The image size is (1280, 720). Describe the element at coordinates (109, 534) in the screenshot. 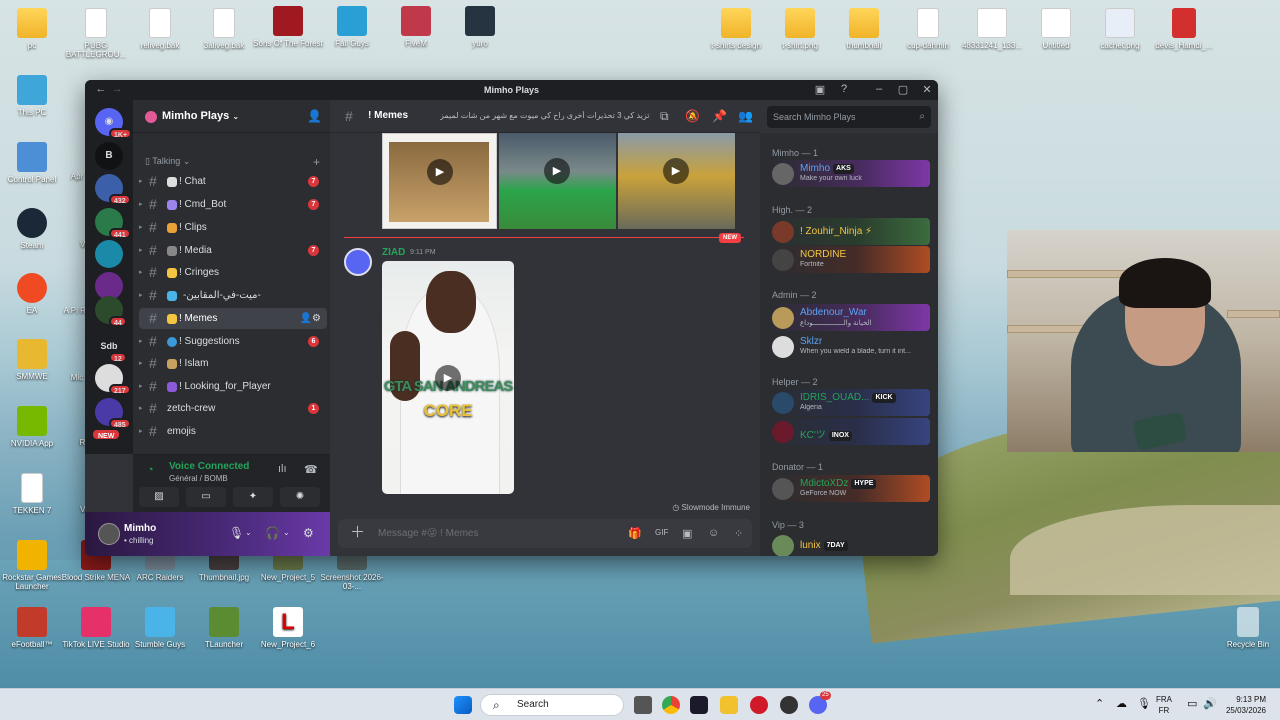

I see `avatar` at that location.